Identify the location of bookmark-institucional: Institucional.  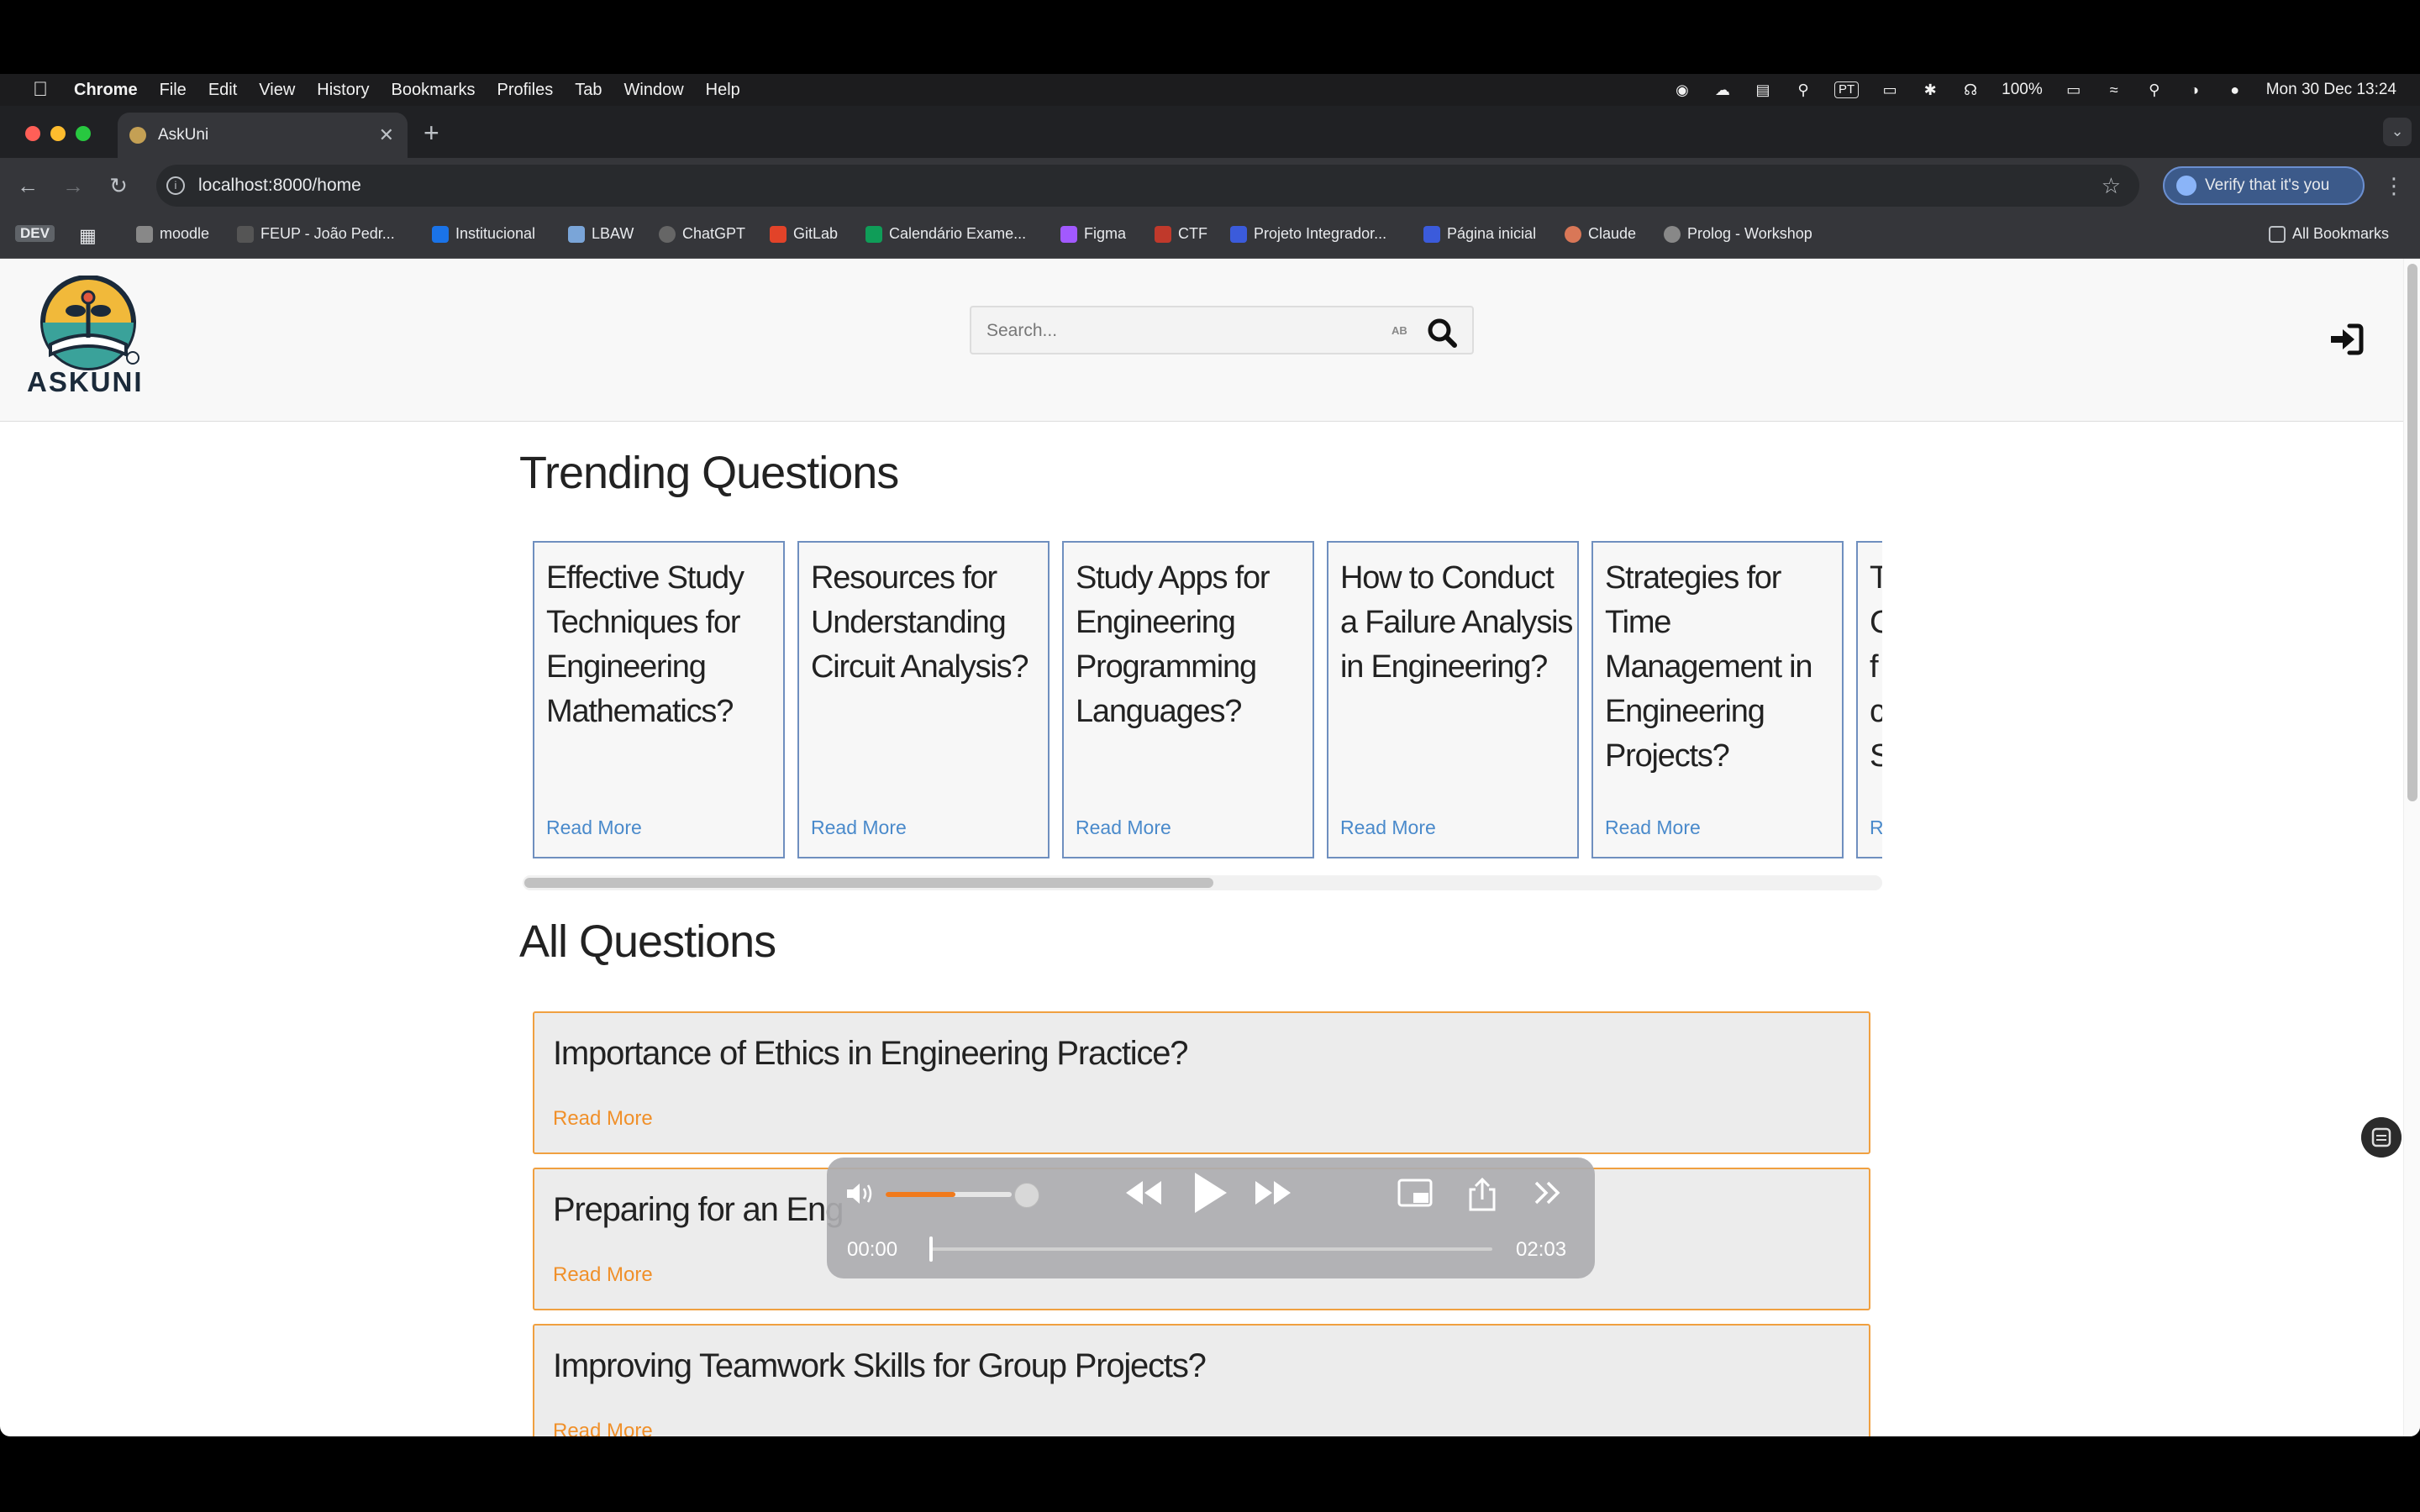
(483, 234).